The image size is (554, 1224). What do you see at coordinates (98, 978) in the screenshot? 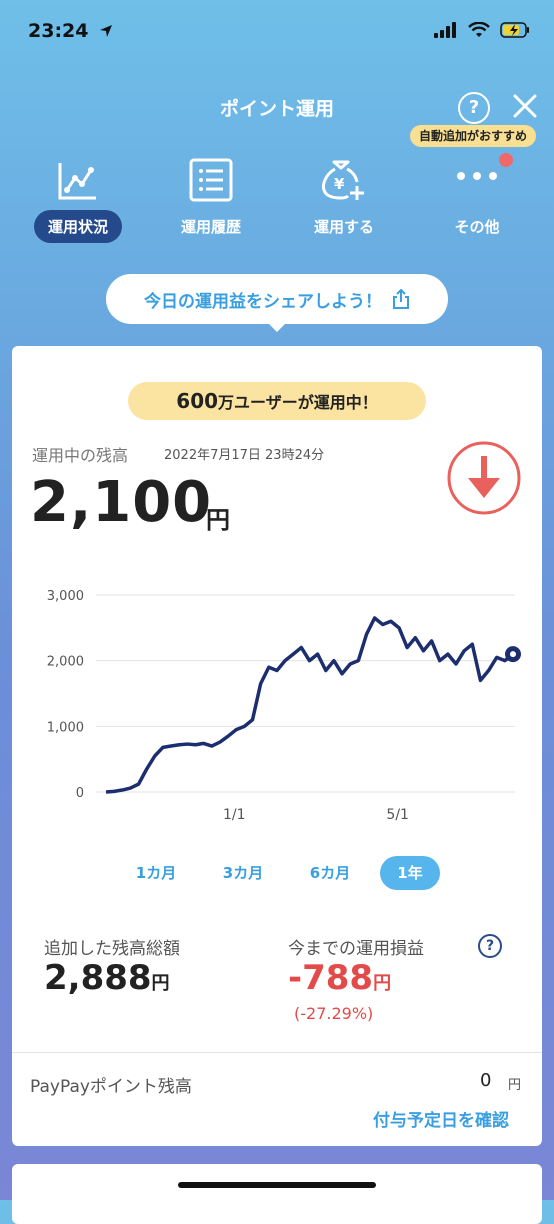
I see `added-total-value: 2,888` at bounding box center [98, 978].